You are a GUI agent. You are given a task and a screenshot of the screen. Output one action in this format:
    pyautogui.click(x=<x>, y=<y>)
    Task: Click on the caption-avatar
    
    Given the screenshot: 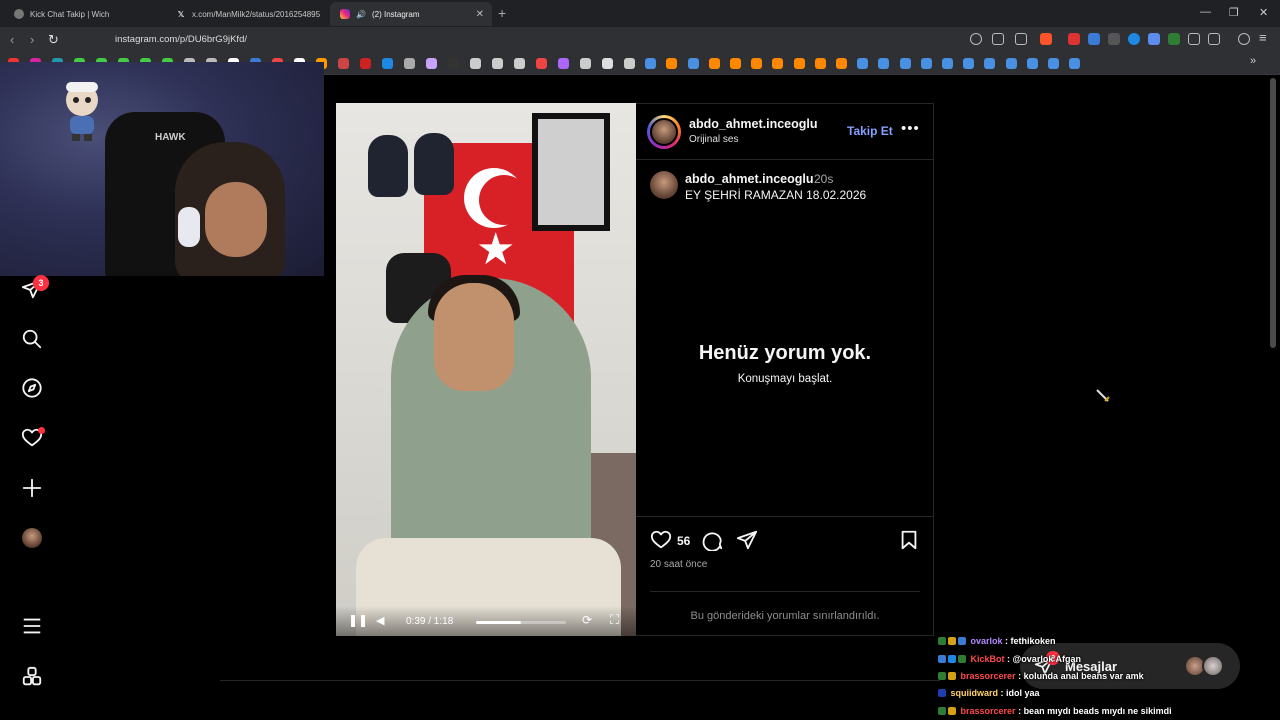 What is the action you would take?
    pyautogui.click(x=664, y=185)
    